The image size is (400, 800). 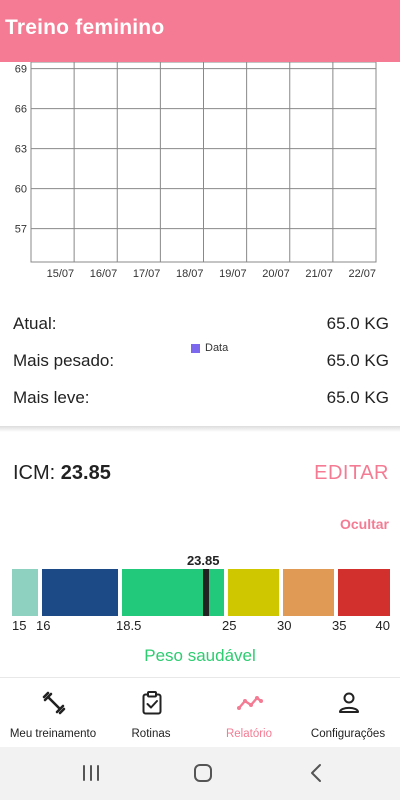 I want to click on chart-x-tick-label: 21/07, so click(x=319, y=274).